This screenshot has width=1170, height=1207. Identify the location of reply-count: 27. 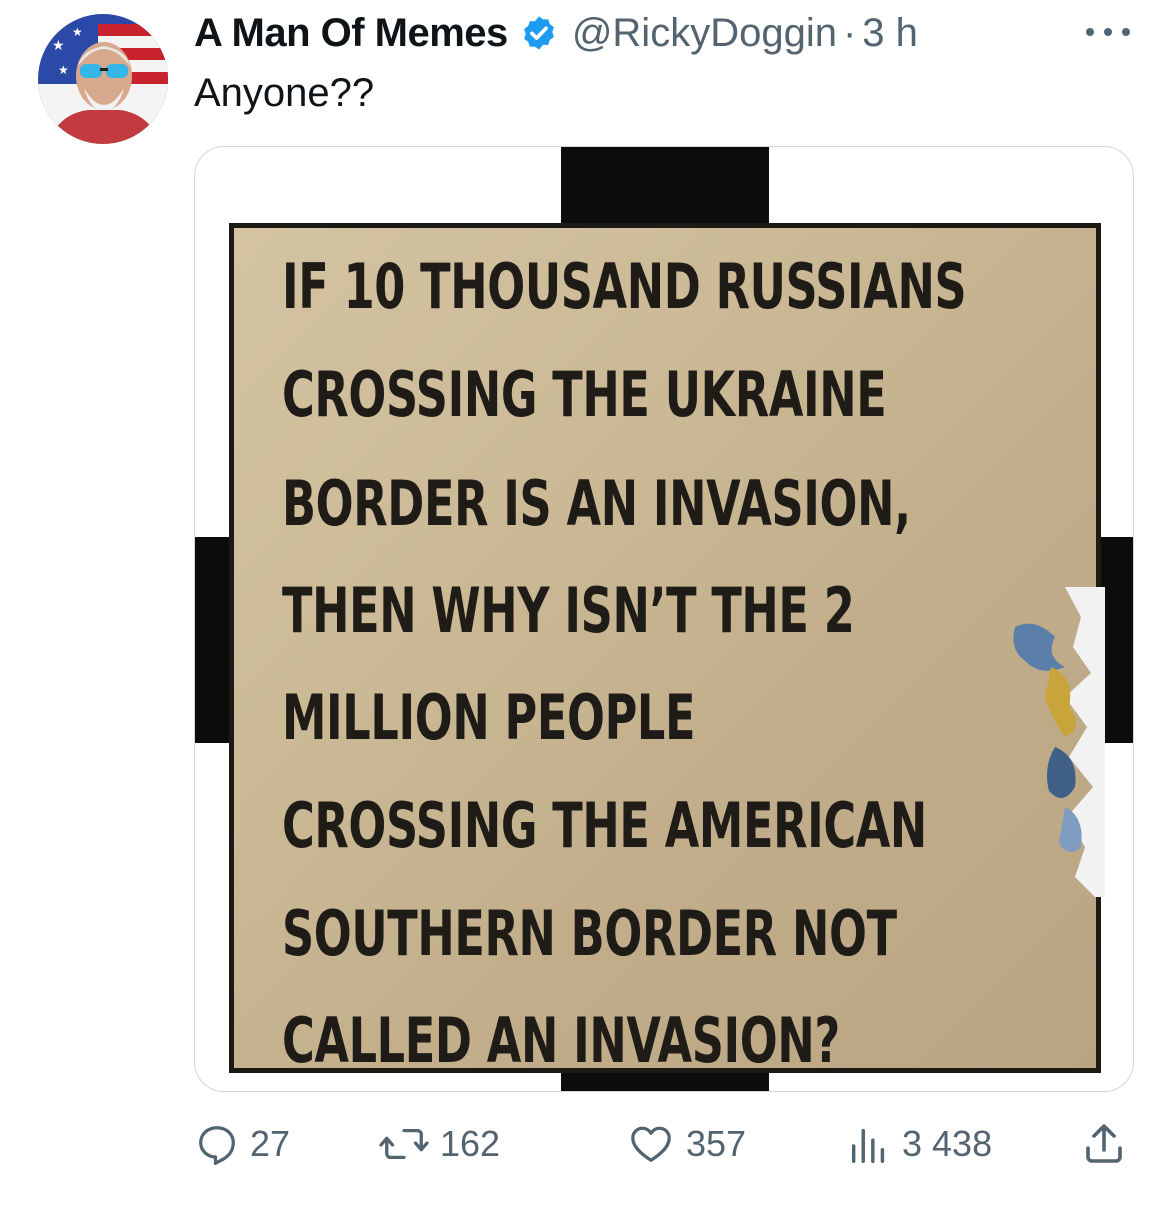
(270, 1143).